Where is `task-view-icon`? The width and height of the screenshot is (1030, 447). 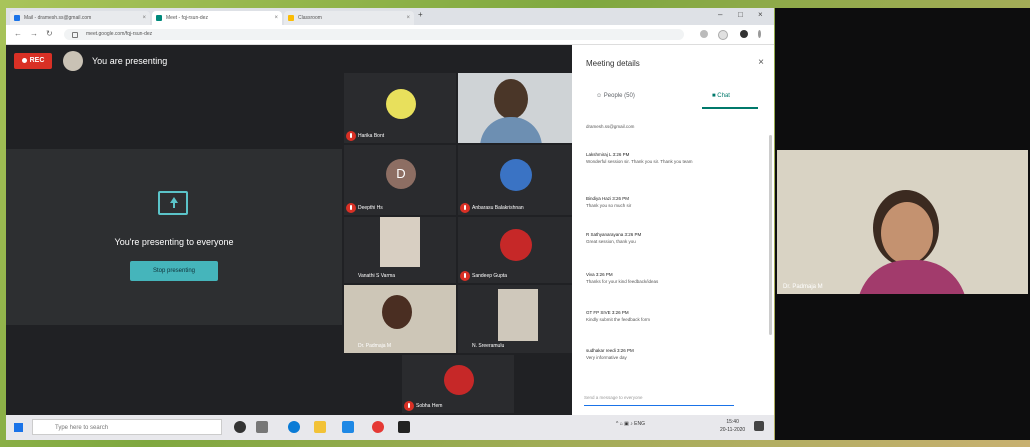
task-view-icon is located at coordinates (262, 427).